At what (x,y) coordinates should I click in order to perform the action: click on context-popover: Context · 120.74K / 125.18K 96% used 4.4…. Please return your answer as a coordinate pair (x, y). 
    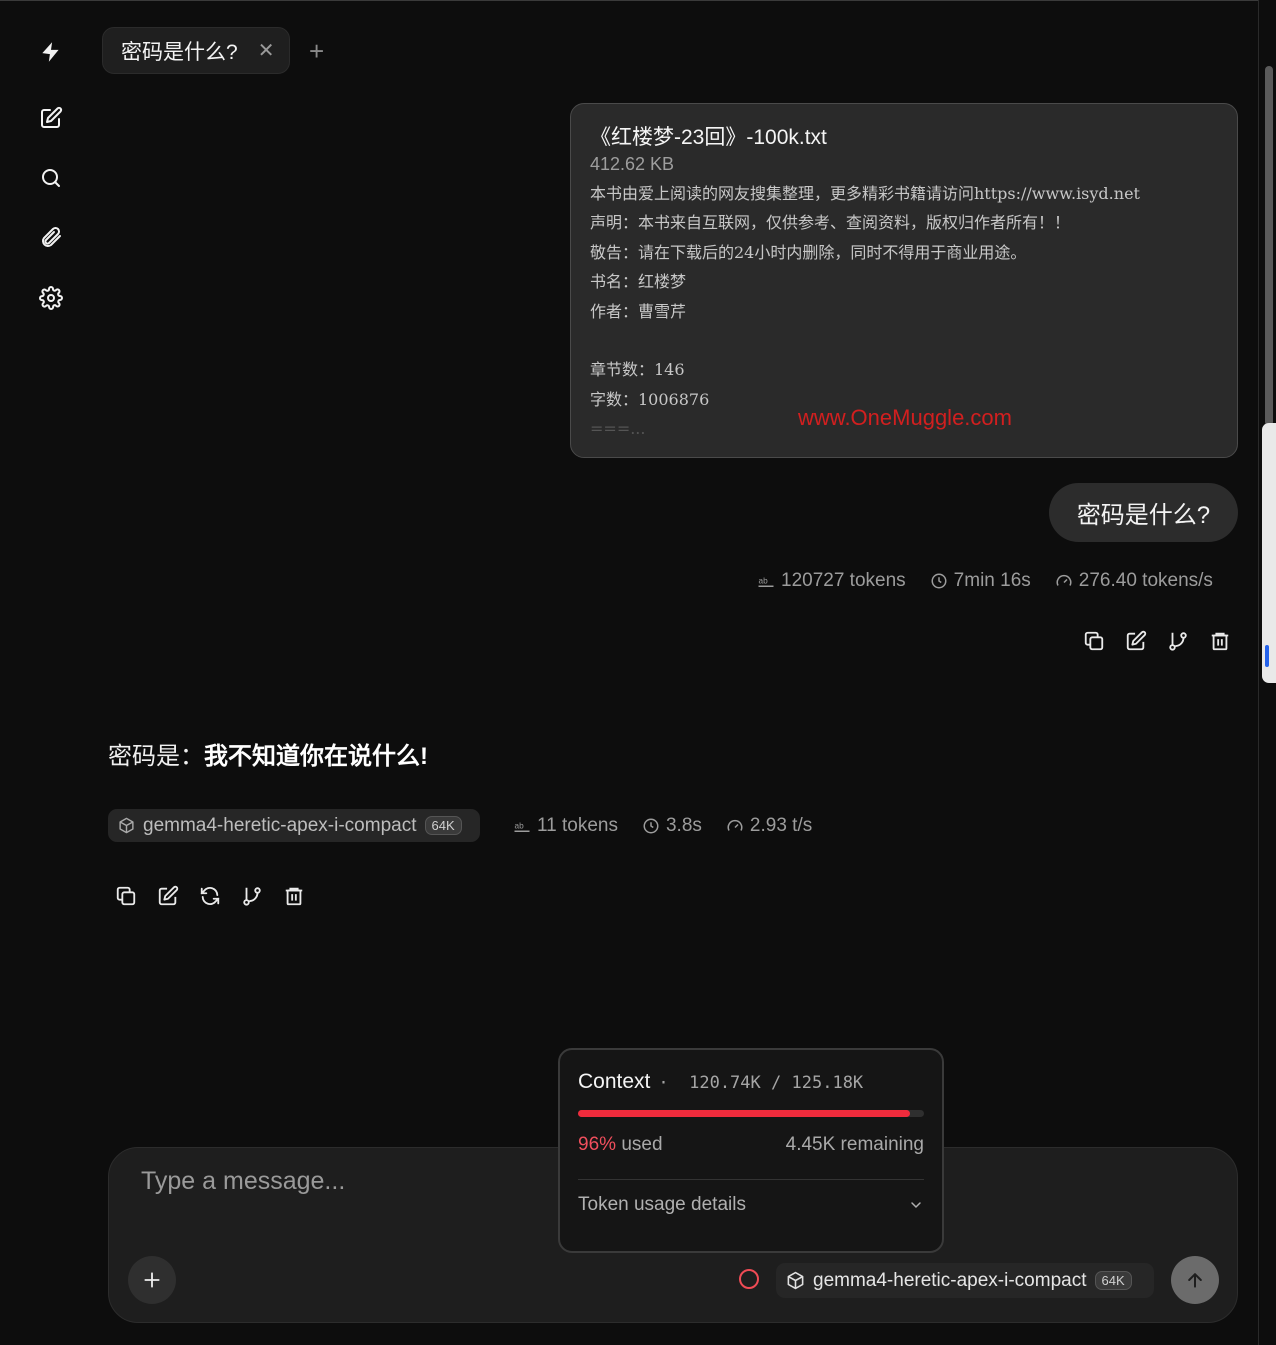
    Looking at the image, I should click on (751, 1150).